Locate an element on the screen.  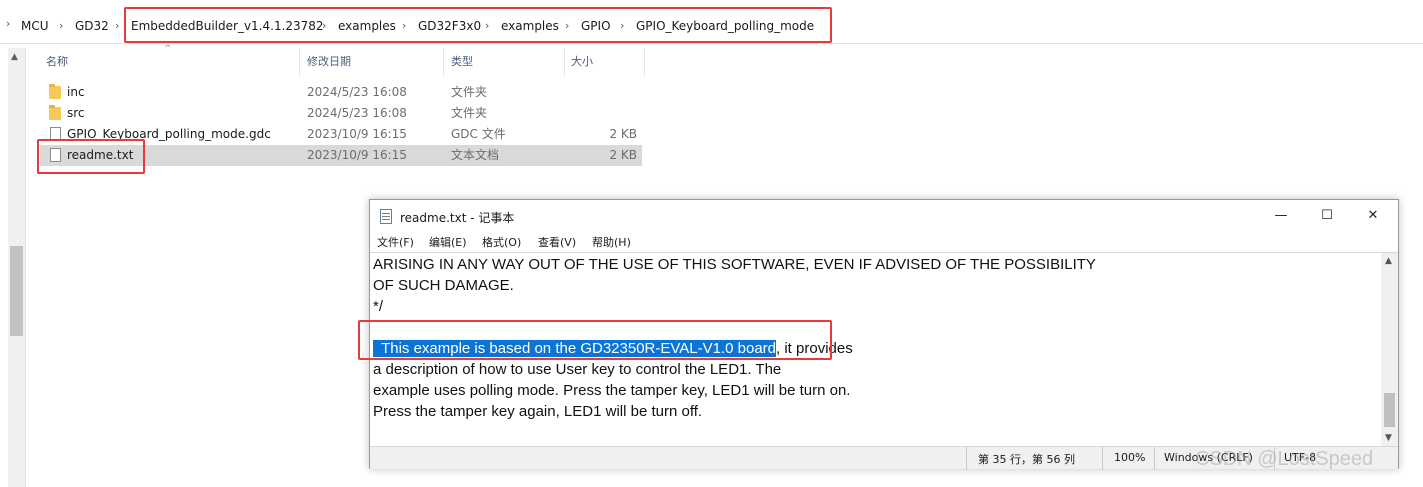
file-row-inc: inc 2024/5/23 16:08 文件夹 is located at coordinates (341, 92).